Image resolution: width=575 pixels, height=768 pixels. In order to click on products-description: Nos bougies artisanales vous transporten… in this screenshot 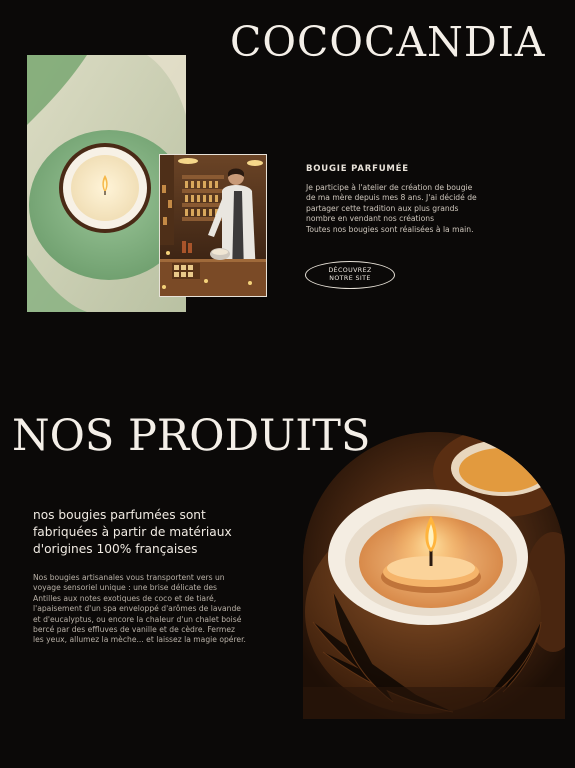, I will do `click(148, 609)`.